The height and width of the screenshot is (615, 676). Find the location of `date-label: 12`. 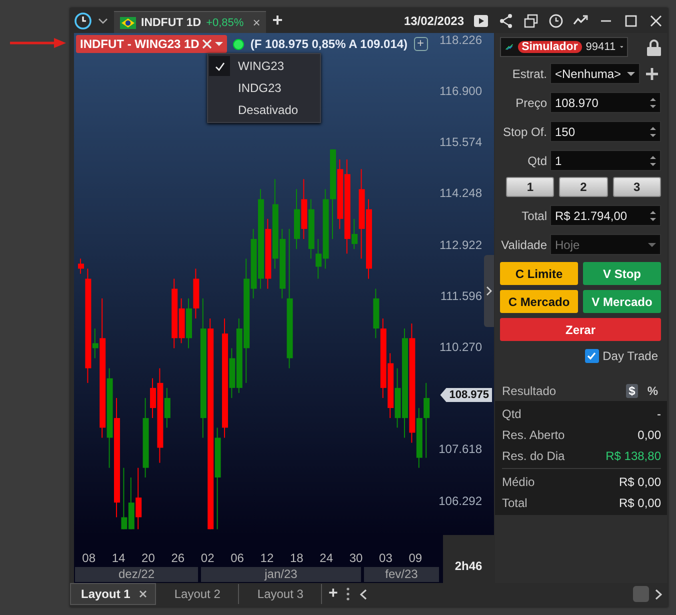

date-label: 12 is located at coordinates (267, 558).